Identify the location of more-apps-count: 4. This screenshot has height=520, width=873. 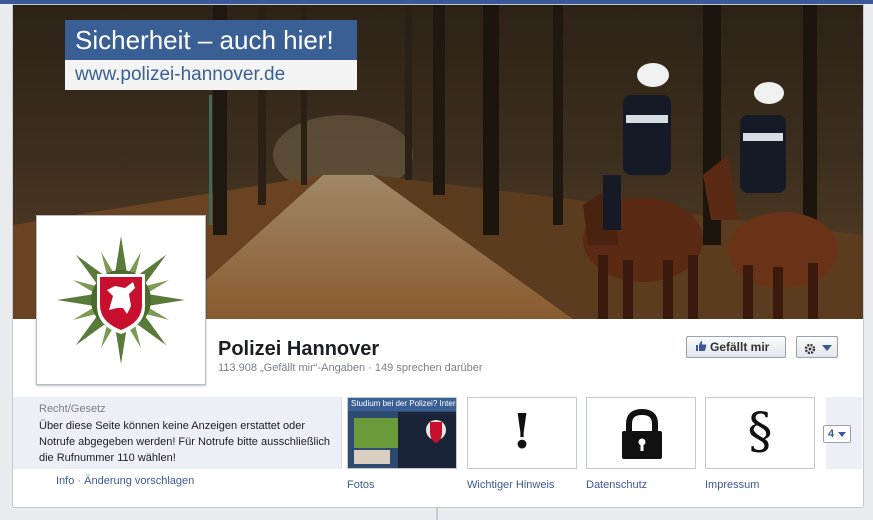
(831, 434).